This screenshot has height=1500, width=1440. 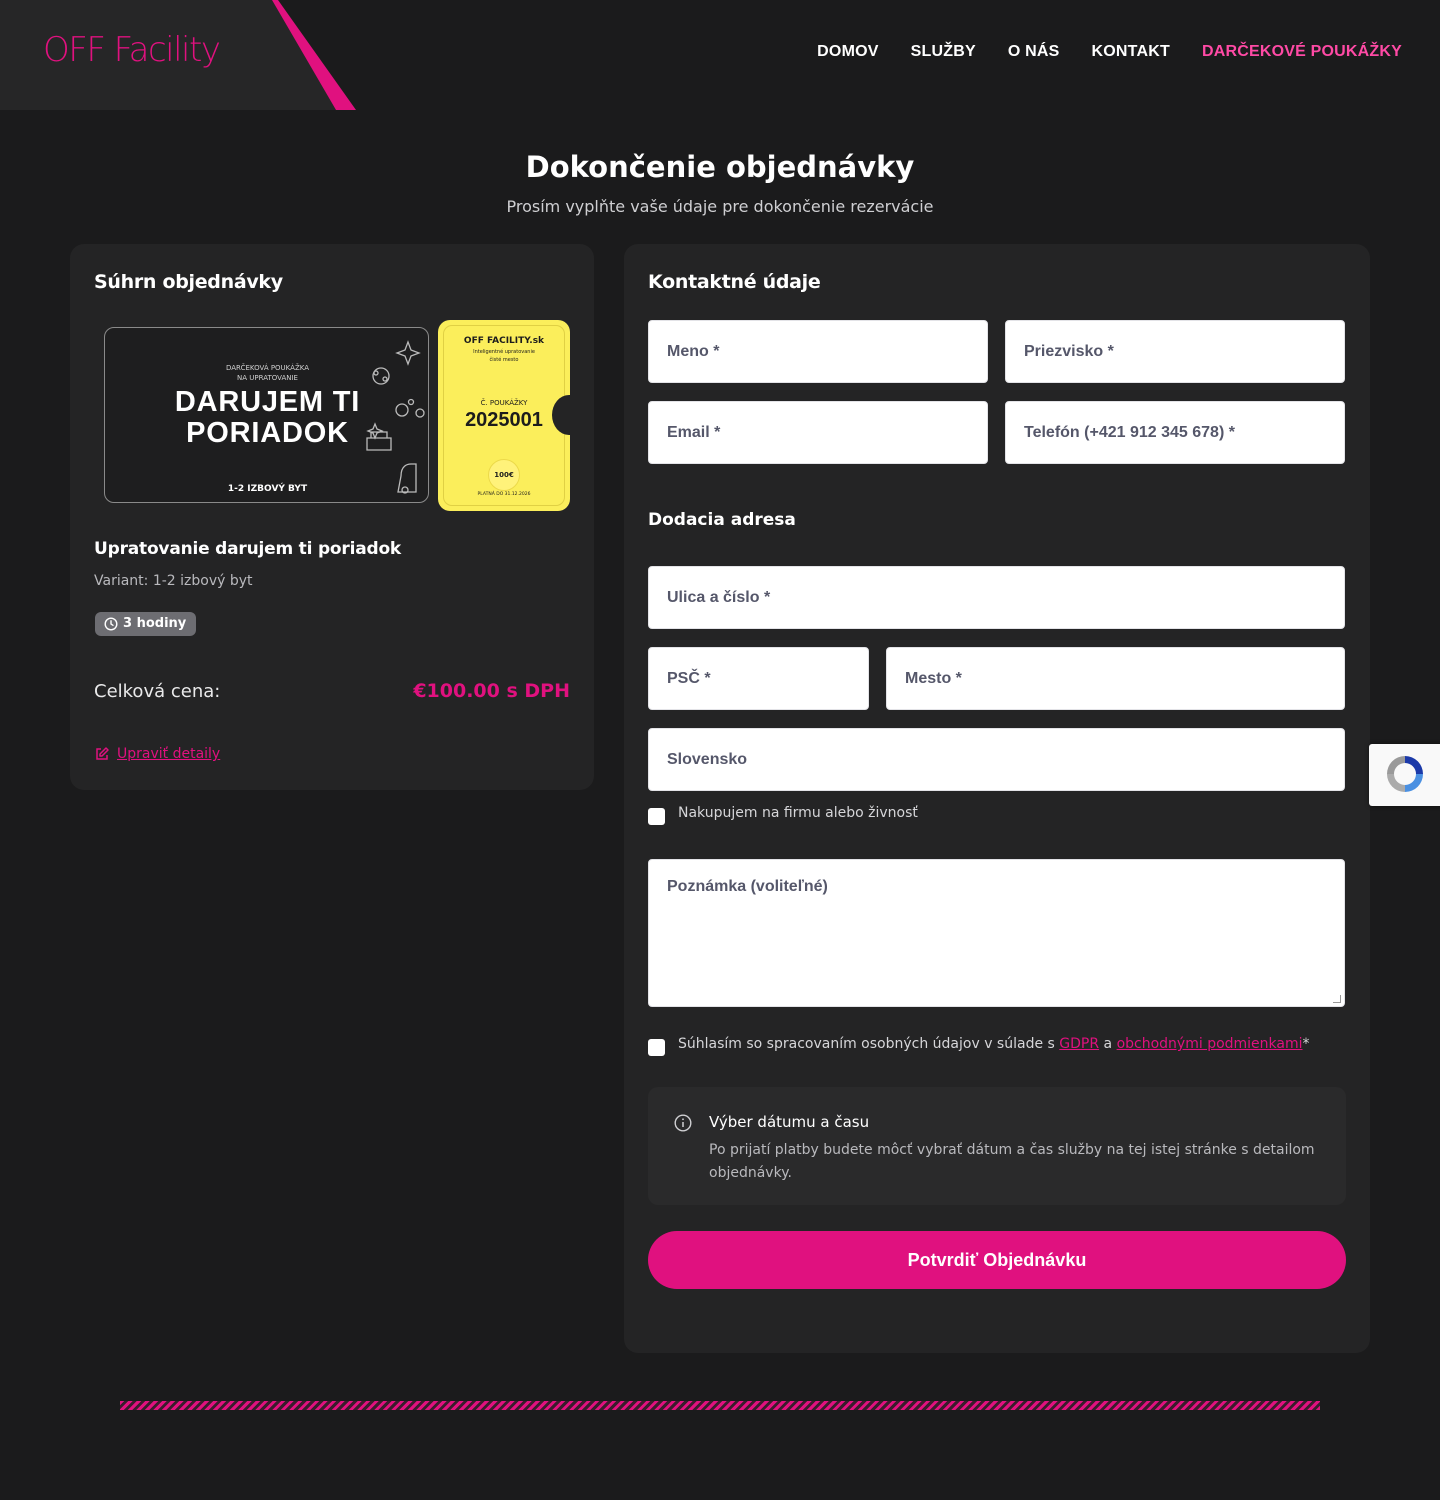 What do you see at coordinates (1175, 351) in the screenshot?
I see `last-name-field: Priezvisko *` at bounding box center [1175, 351].